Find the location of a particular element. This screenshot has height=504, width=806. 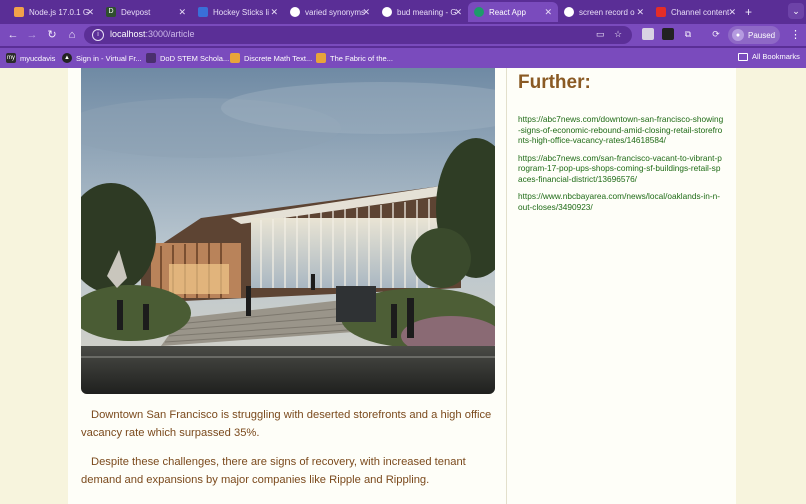

profile-button: ● Paused is located at coordinates (754, 35).